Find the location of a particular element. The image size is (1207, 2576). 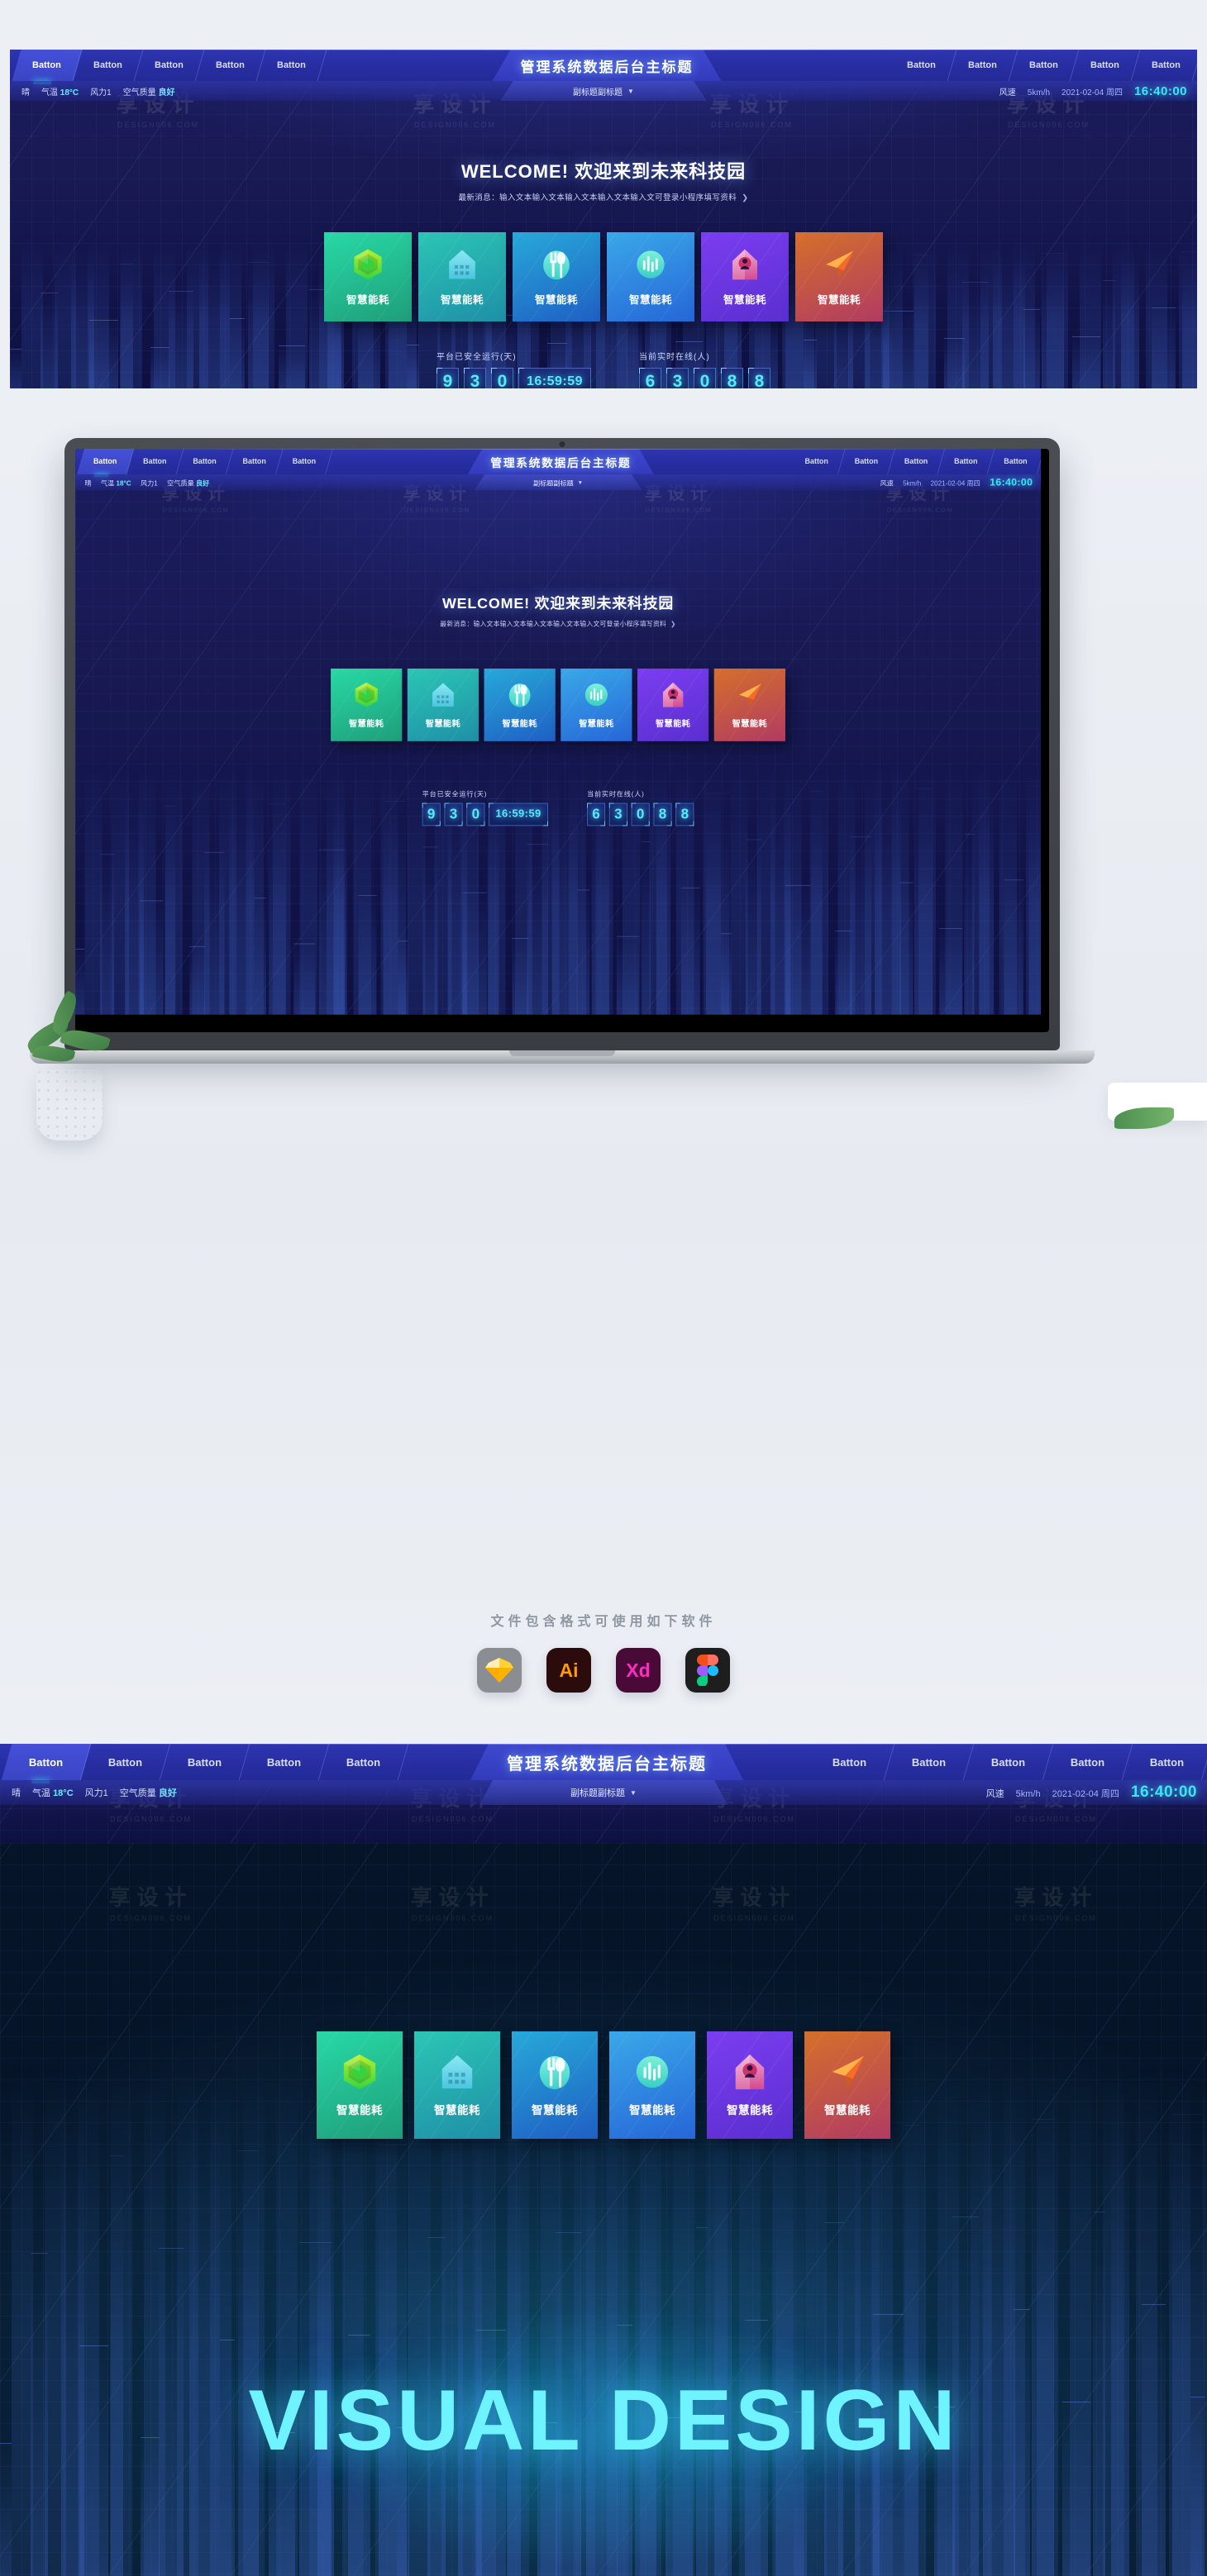

current-date: 2021-02-04 周四 is located at coordinates (1092, 93).